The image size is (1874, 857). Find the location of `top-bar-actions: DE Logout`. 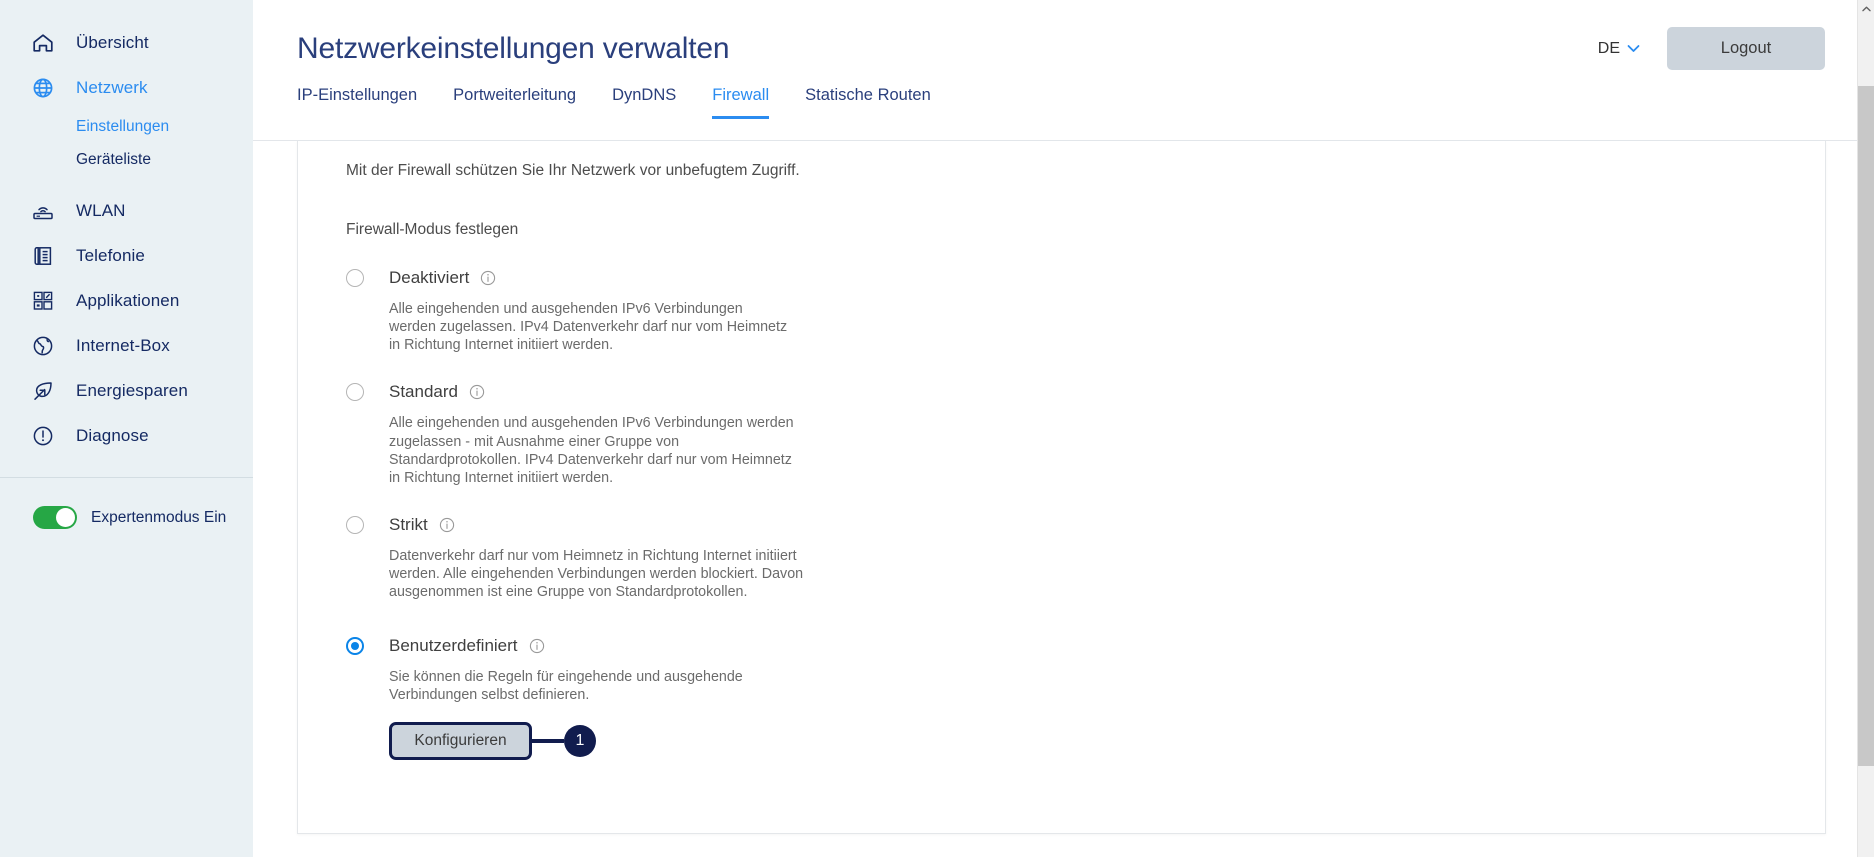

top-bar-actions: DE Logout is located at coordinates (1711, 48).